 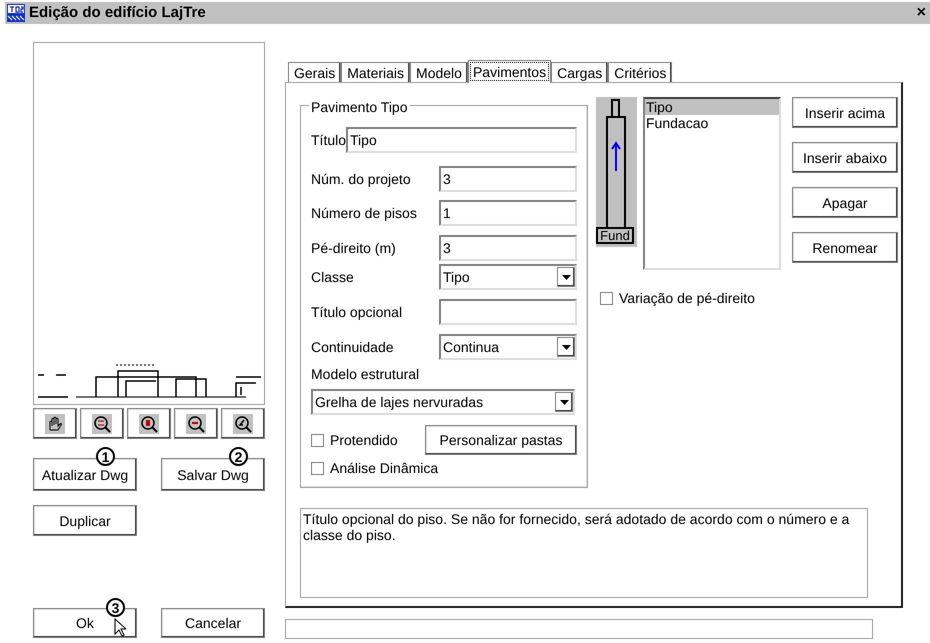 What do you see at coordinates (584, 553) in the screenshot?
I see `description-box: Título opcional do piso. Se não for fornecido, será adotado de acordo com o número e a classe do piso.` at bounding box center [584, 553].